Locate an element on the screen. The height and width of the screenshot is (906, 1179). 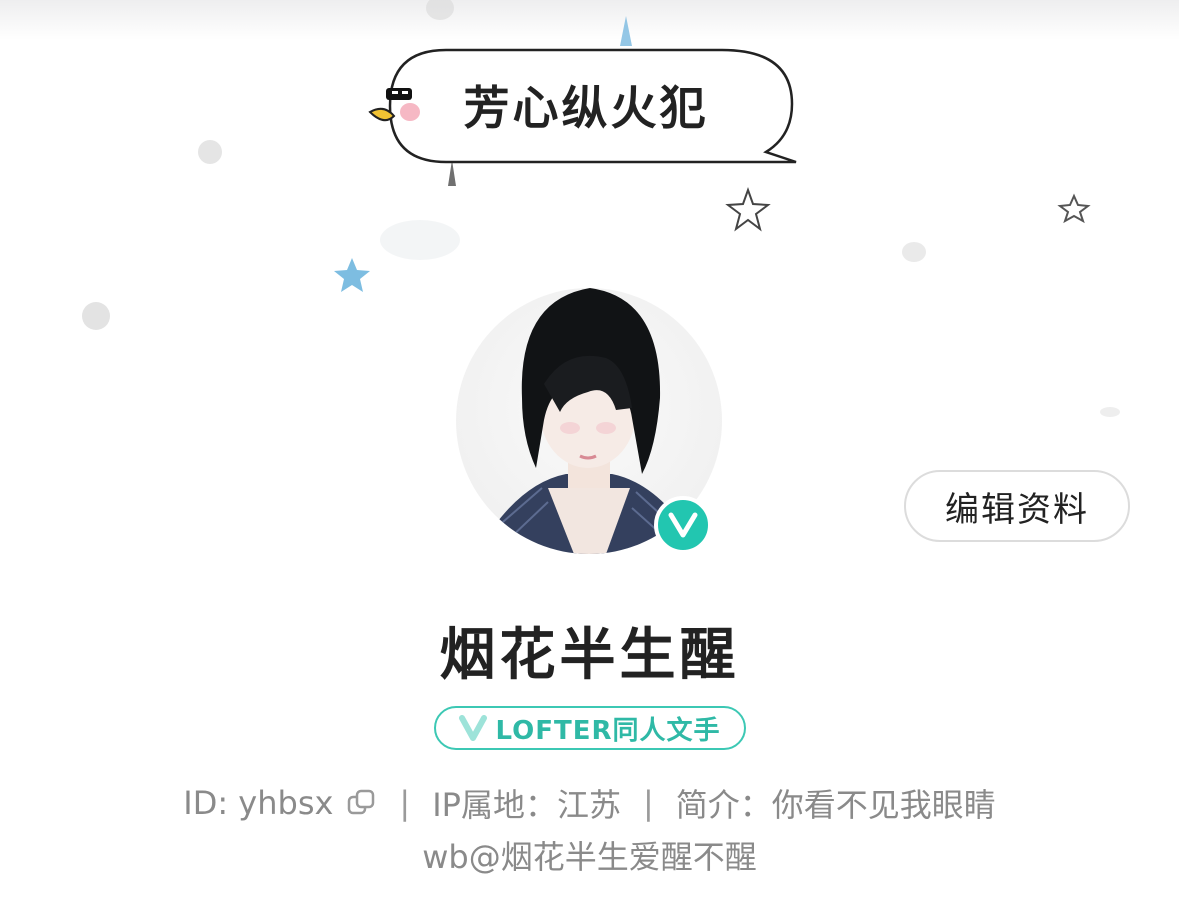
user-id: ID: yhbsx is located at coordinates (258, 803).